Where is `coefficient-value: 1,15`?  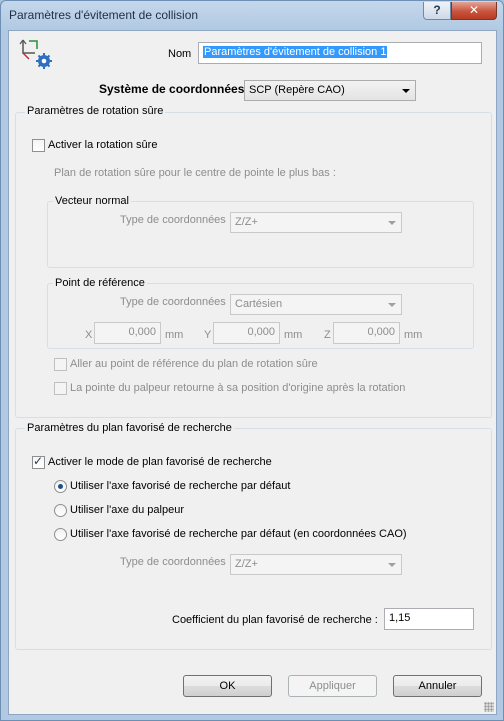 coefficient-value: 1,15 is located at coordinates (400, 618).